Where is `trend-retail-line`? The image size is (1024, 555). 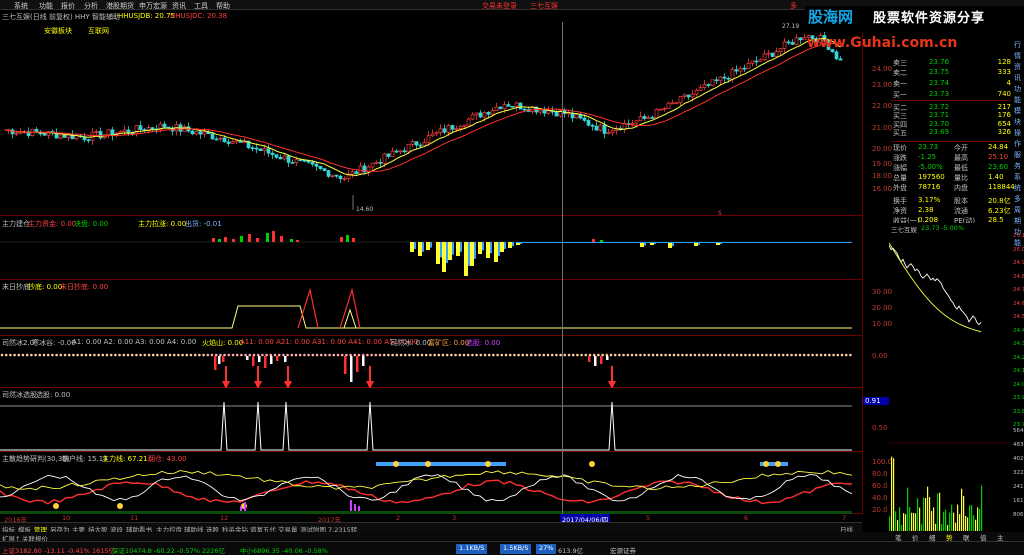
trend-retail-line is located at coordinates (426, 488).